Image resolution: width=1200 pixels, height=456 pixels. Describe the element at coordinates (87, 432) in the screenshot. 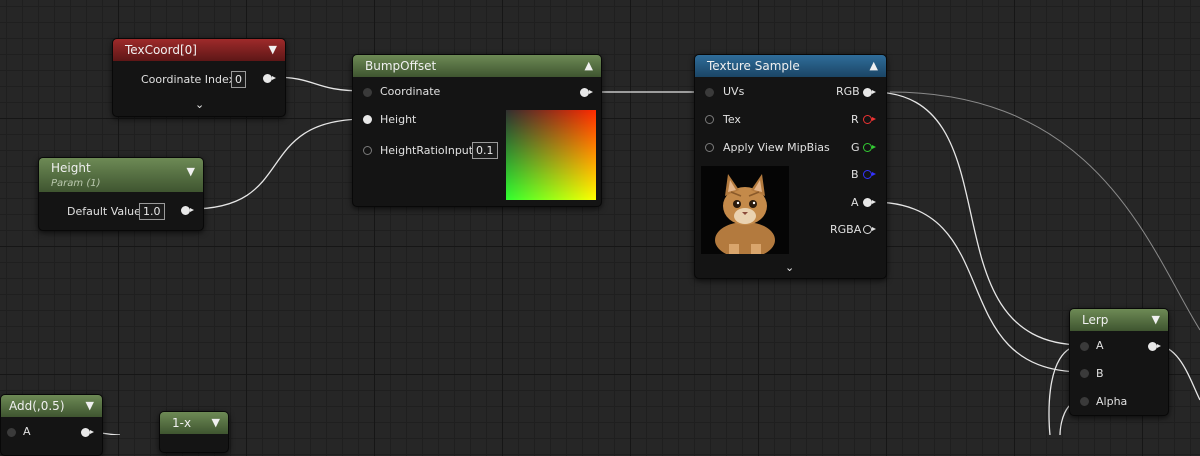

I see `add-output-pin` at that location.